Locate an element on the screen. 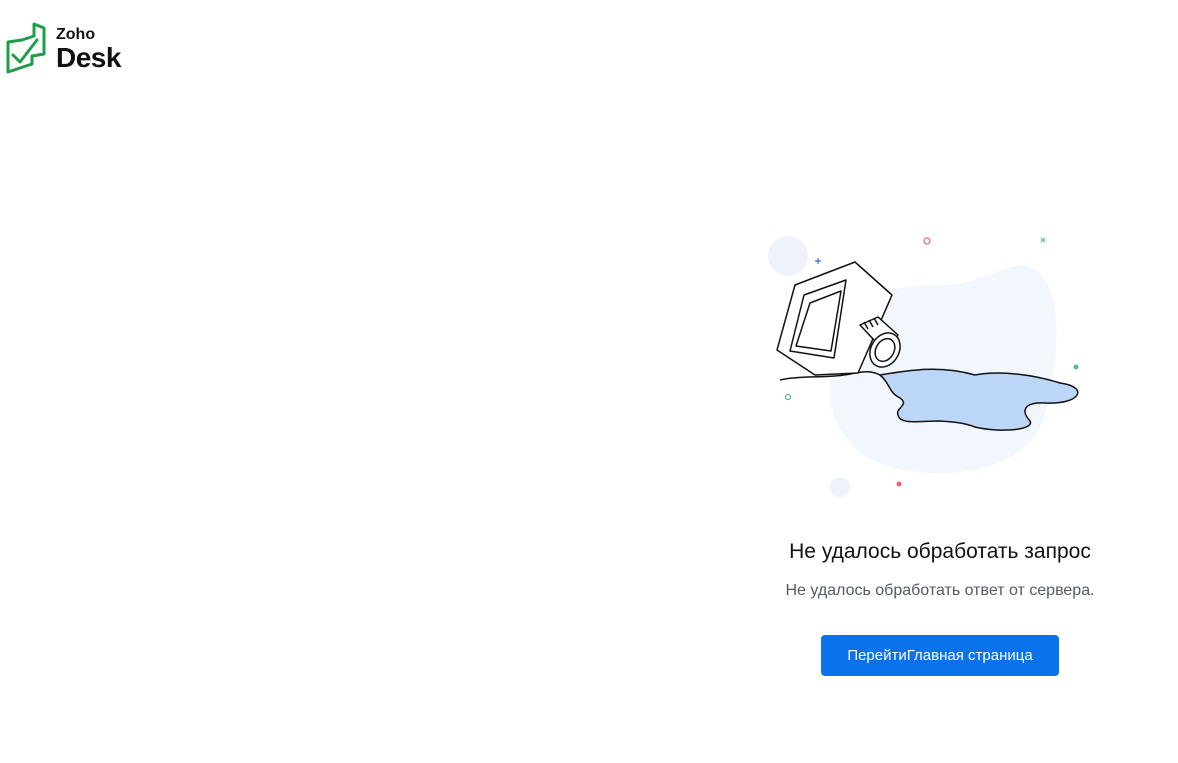  decor-circle-small is located at coordinates (840, 487).